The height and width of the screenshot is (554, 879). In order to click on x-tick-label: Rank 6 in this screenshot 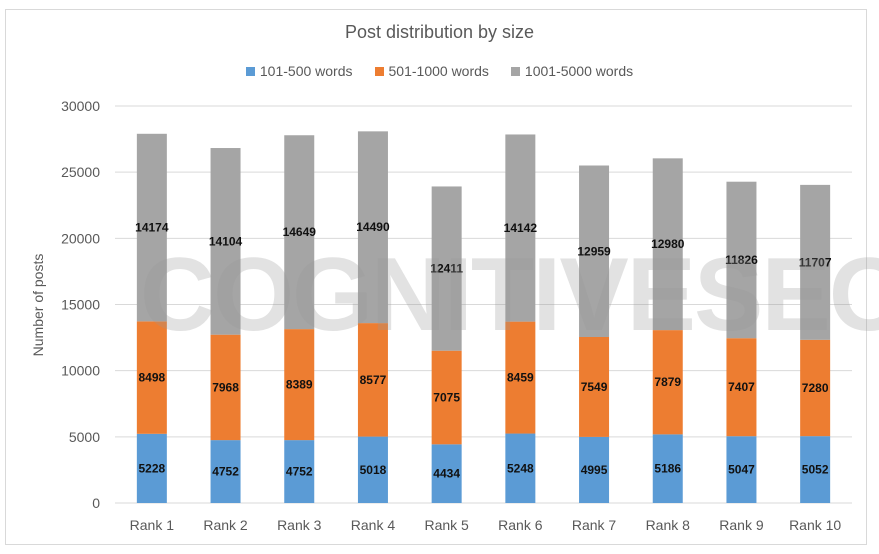, I will do `click(520, 525)`.